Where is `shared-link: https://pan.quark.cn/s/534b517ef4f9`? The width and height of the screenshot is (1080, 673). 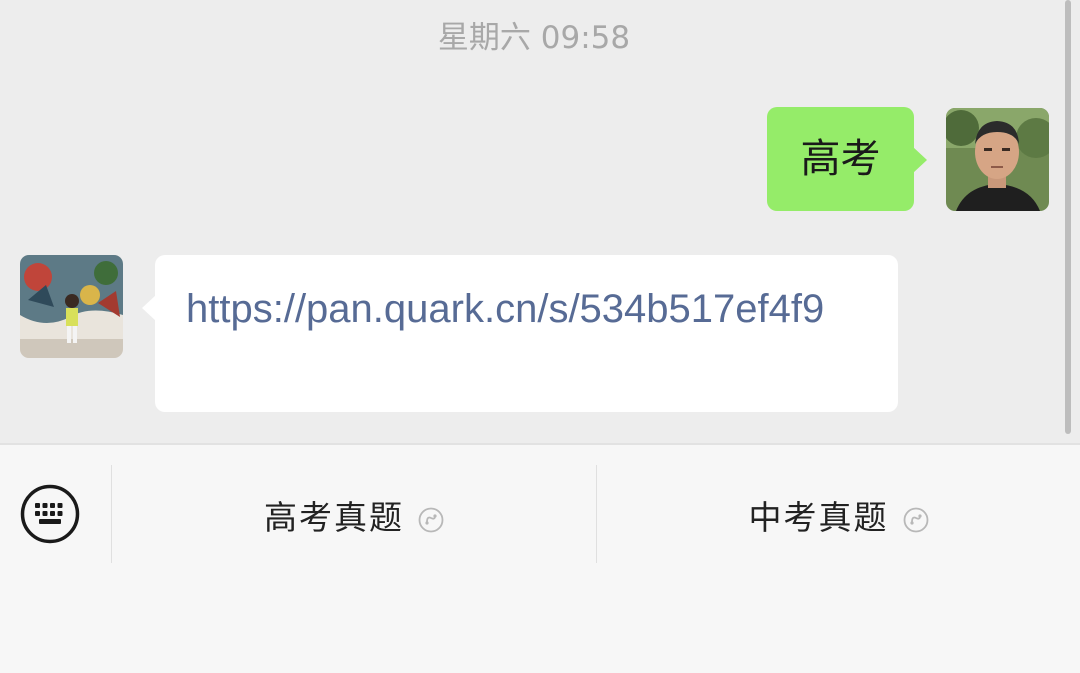
shared-link: https://pan.quark.cn/s/534b517ef4f9 is located at coordinates (531, 309).